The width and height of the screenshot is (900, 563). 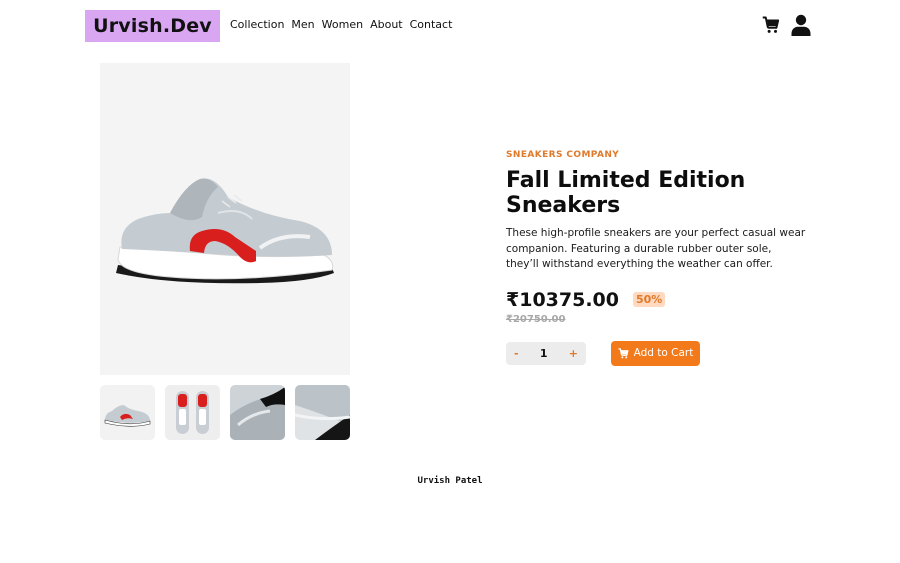 What do you see at coordinates (536, 319) in the screenshot?
I see `original-price: ₹20750.00` at bounding box center [536, 319].